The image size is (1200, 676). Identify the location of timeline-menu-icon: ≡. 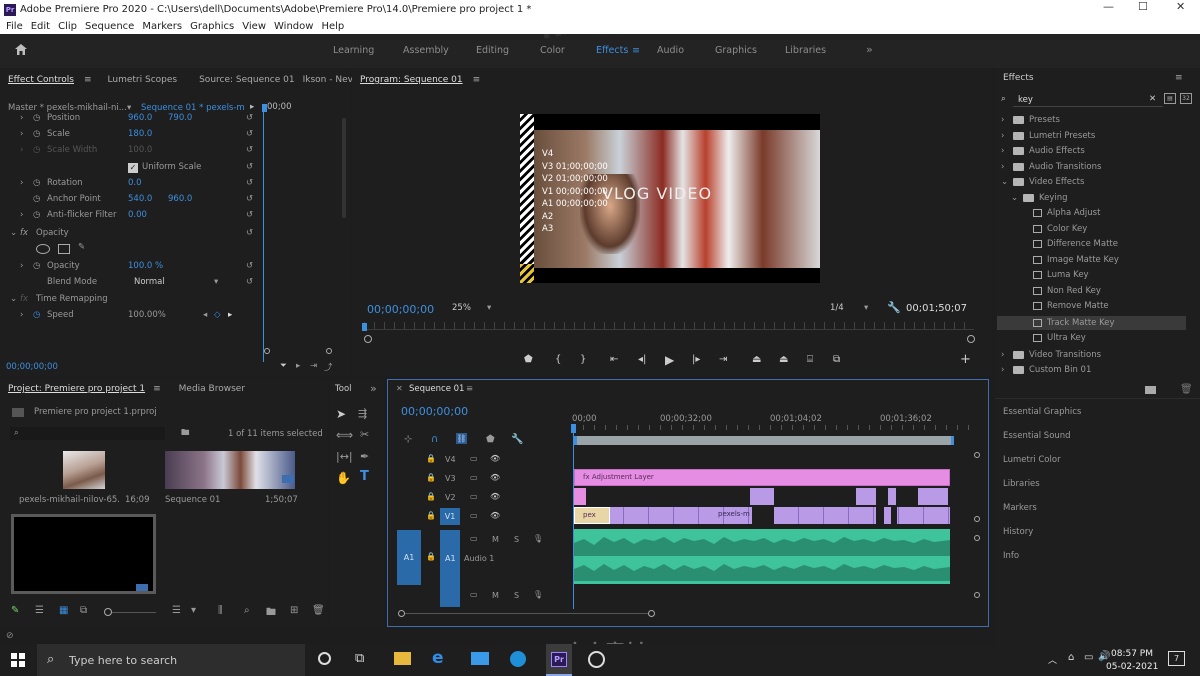
(469, 389).